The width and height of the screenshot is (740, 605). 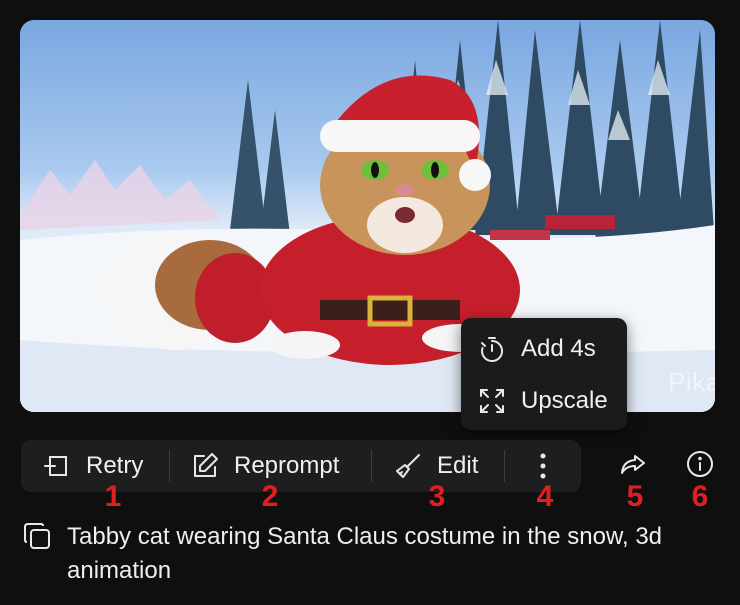 I want to click on reprompt-label: Reprompt, so click(x=287, y=465).